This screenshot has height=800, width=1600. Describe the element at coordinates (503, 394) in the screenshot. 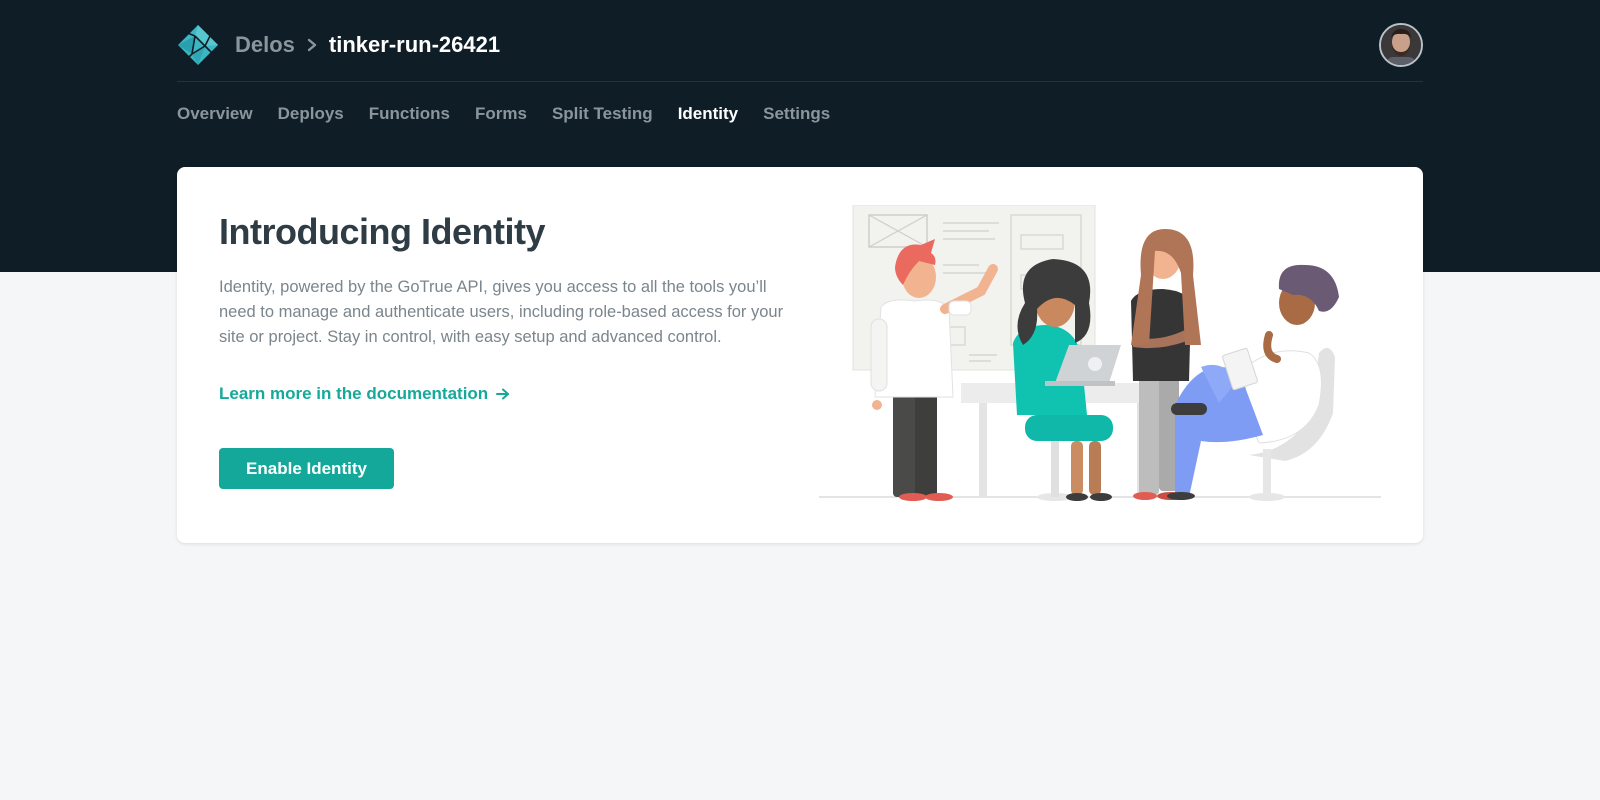

I see `arrow-right-icon` at that location.